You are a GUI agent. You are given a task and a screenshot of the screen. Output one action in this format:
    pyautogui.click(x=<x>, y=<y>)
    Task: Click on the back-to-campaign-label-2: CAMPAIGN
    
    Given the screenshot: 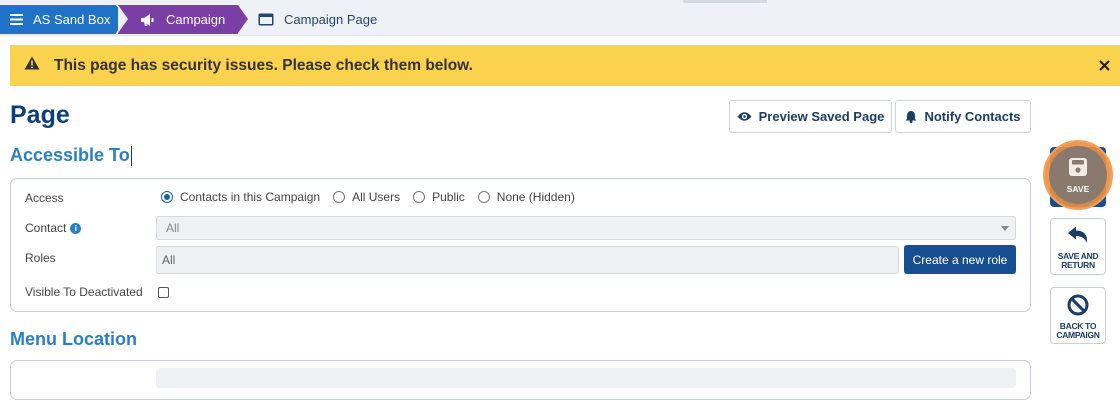 What is the action you would take?
    pyautogui.click(x=1078, y=335)
    